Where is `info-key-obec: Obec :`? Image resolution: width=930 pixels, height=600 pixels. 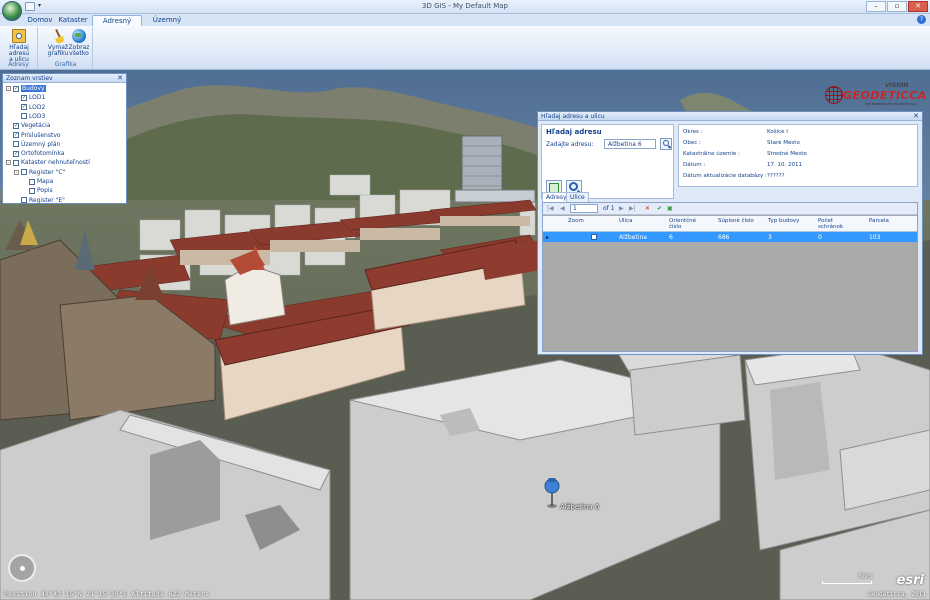
info-key-obec: Obec : is located at coordinates (692, 143).